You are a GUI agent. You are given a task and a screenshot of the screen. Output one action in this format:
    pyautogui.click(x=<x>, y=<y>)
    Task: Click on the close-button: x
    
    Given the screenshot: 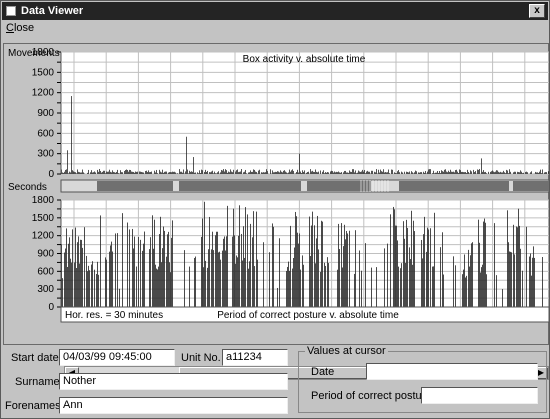 What is the action you would take?
    pyautogui.click(x=537, y=11)
    